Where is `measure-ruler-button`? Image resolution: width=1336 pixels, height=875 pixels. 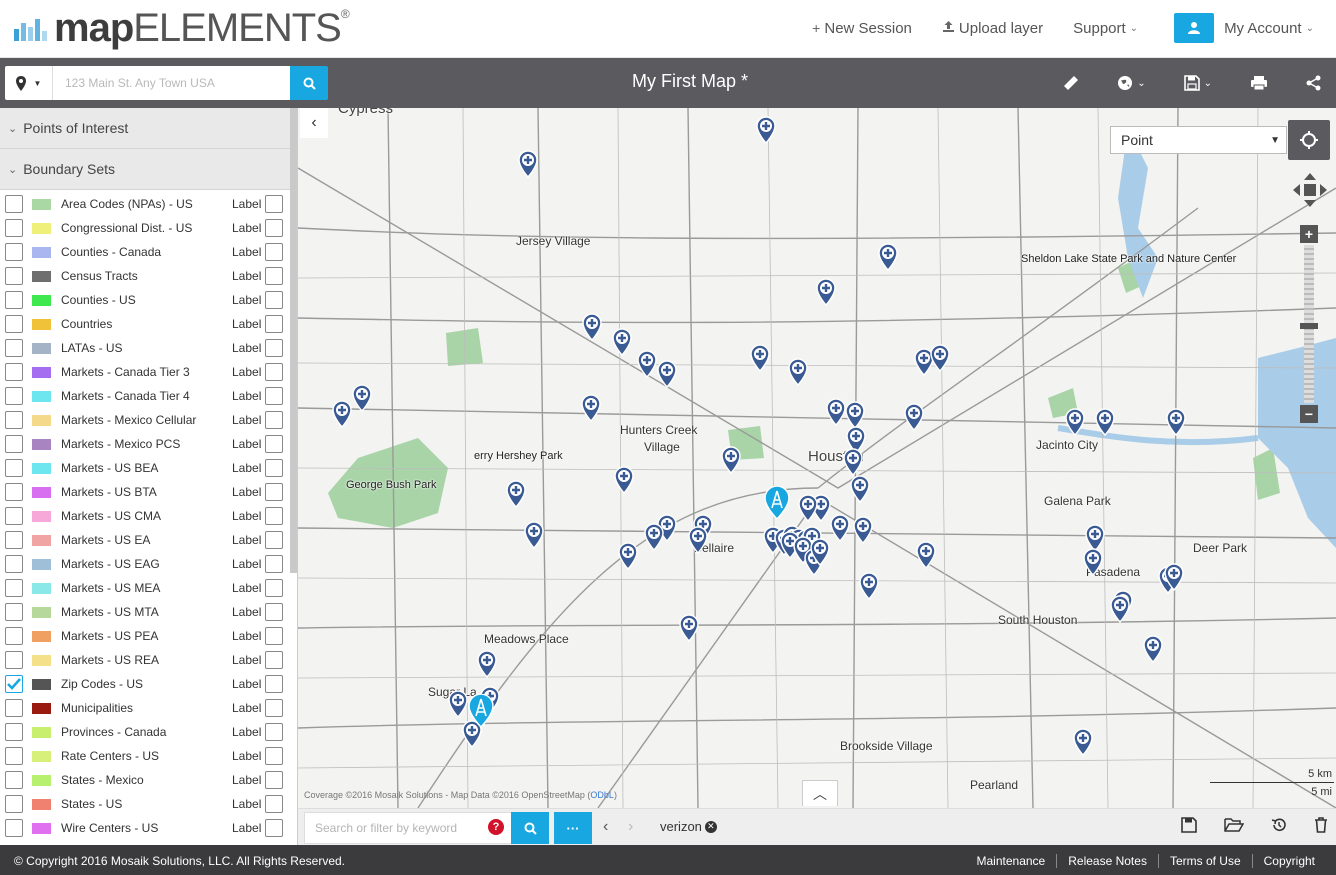
measure-ruler-button is located at coordinates (1071, 83).